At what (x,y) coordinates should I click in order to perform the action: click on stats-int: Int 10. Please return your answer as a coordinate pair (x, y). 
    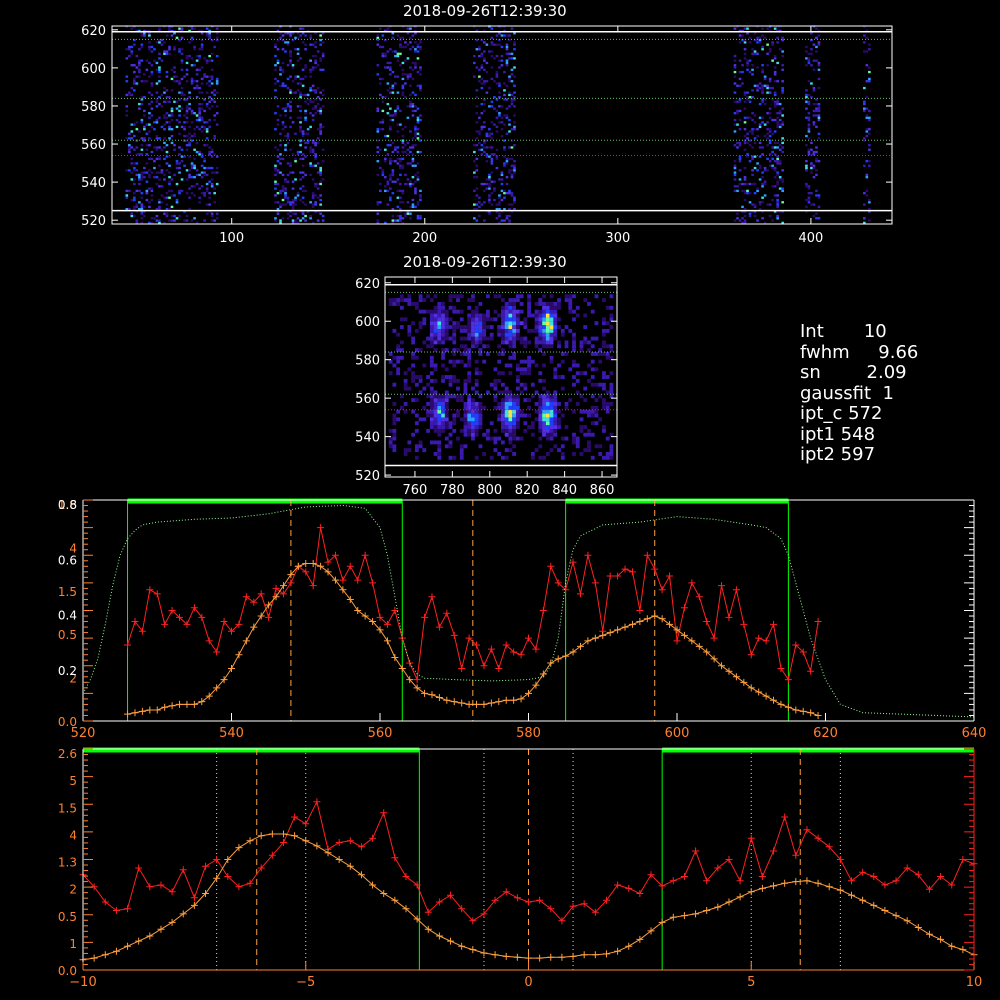
    Looking at the image, I should click on (843, 331).